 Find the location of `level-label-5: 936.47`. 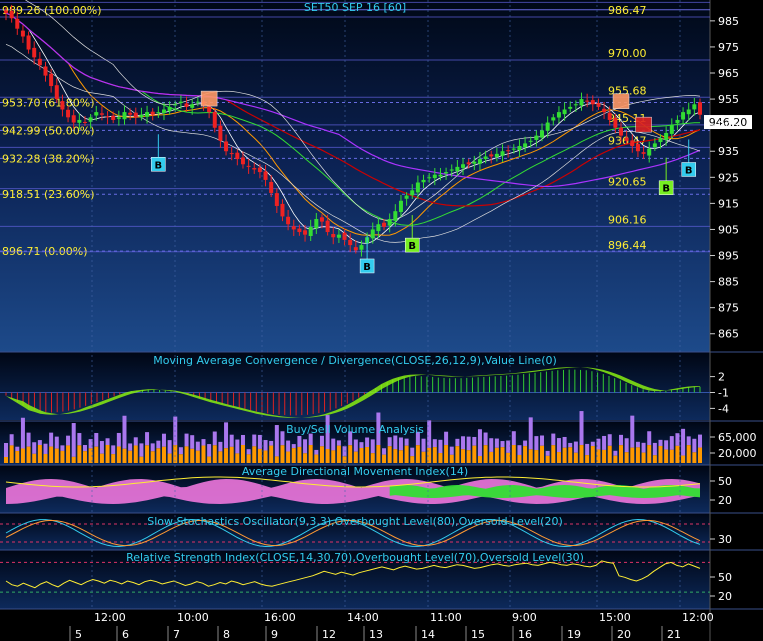

level-label-5: 936.47 is located at coordinates (627, 140).